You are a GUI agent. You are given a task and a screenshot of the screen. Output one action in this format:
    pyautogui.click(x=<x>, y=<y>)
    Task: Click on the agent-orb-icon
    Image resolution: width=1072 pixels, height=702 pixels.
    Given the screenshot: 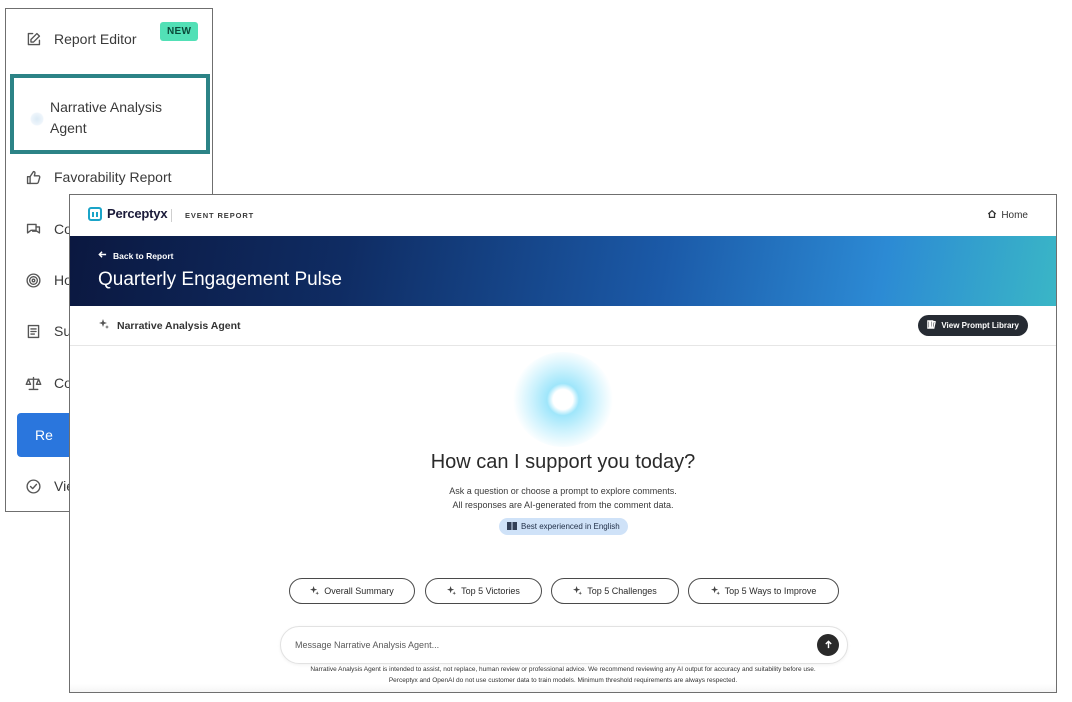 What is the action you would take?
    pyautogui.click(x=563, y=399)
    